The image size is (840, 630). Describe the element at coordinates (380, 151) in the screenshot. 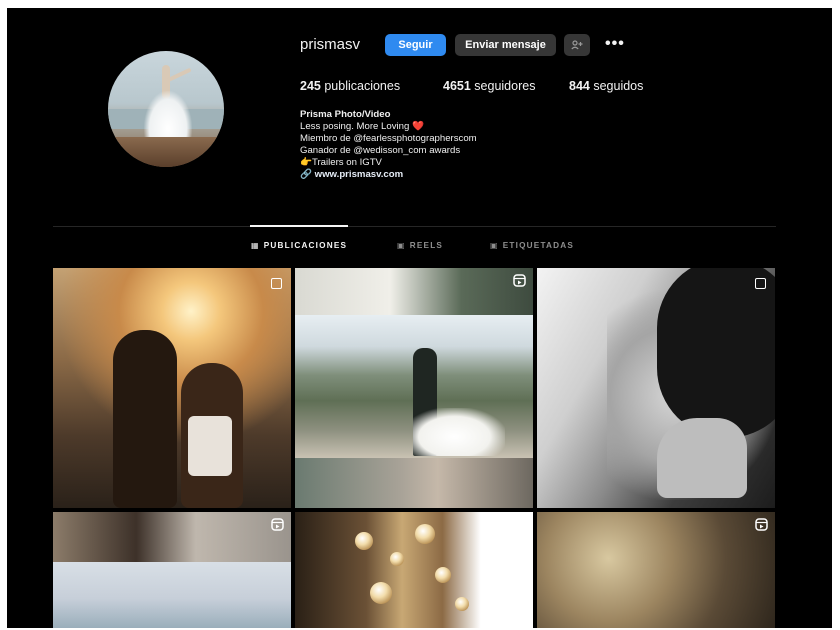

I see `bio-line: Ganador de @wedisson_com awards` at that location.